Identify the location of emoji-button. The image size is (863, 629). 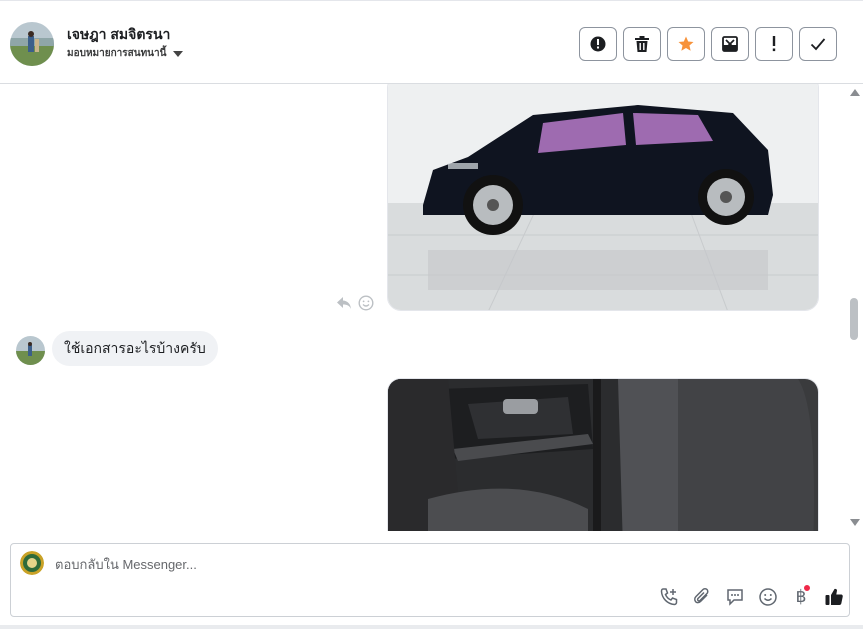
(768, 597).